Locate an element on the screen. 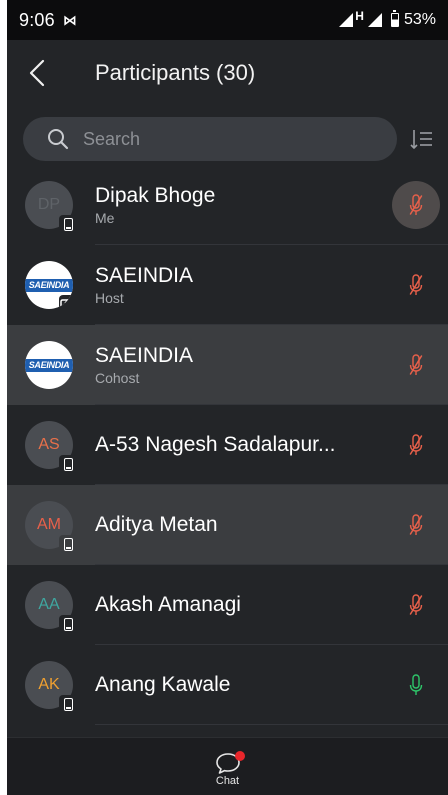  header: Participants (30) is located at coordinates (227, 73).